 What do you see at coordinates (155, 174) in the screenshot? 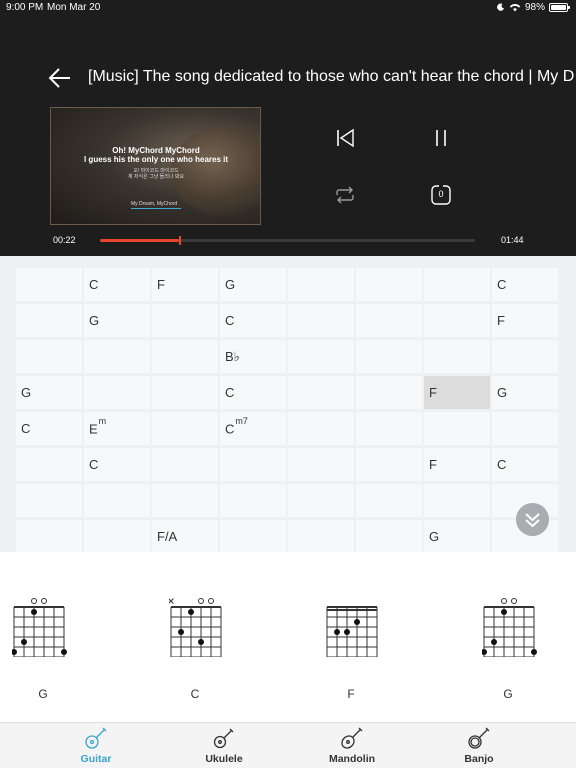
I see `video-lyric-korean: 오! 마이코드 마이코드 계 저식은 그냥 들리나 봐요` at bounding box center [155, 174].